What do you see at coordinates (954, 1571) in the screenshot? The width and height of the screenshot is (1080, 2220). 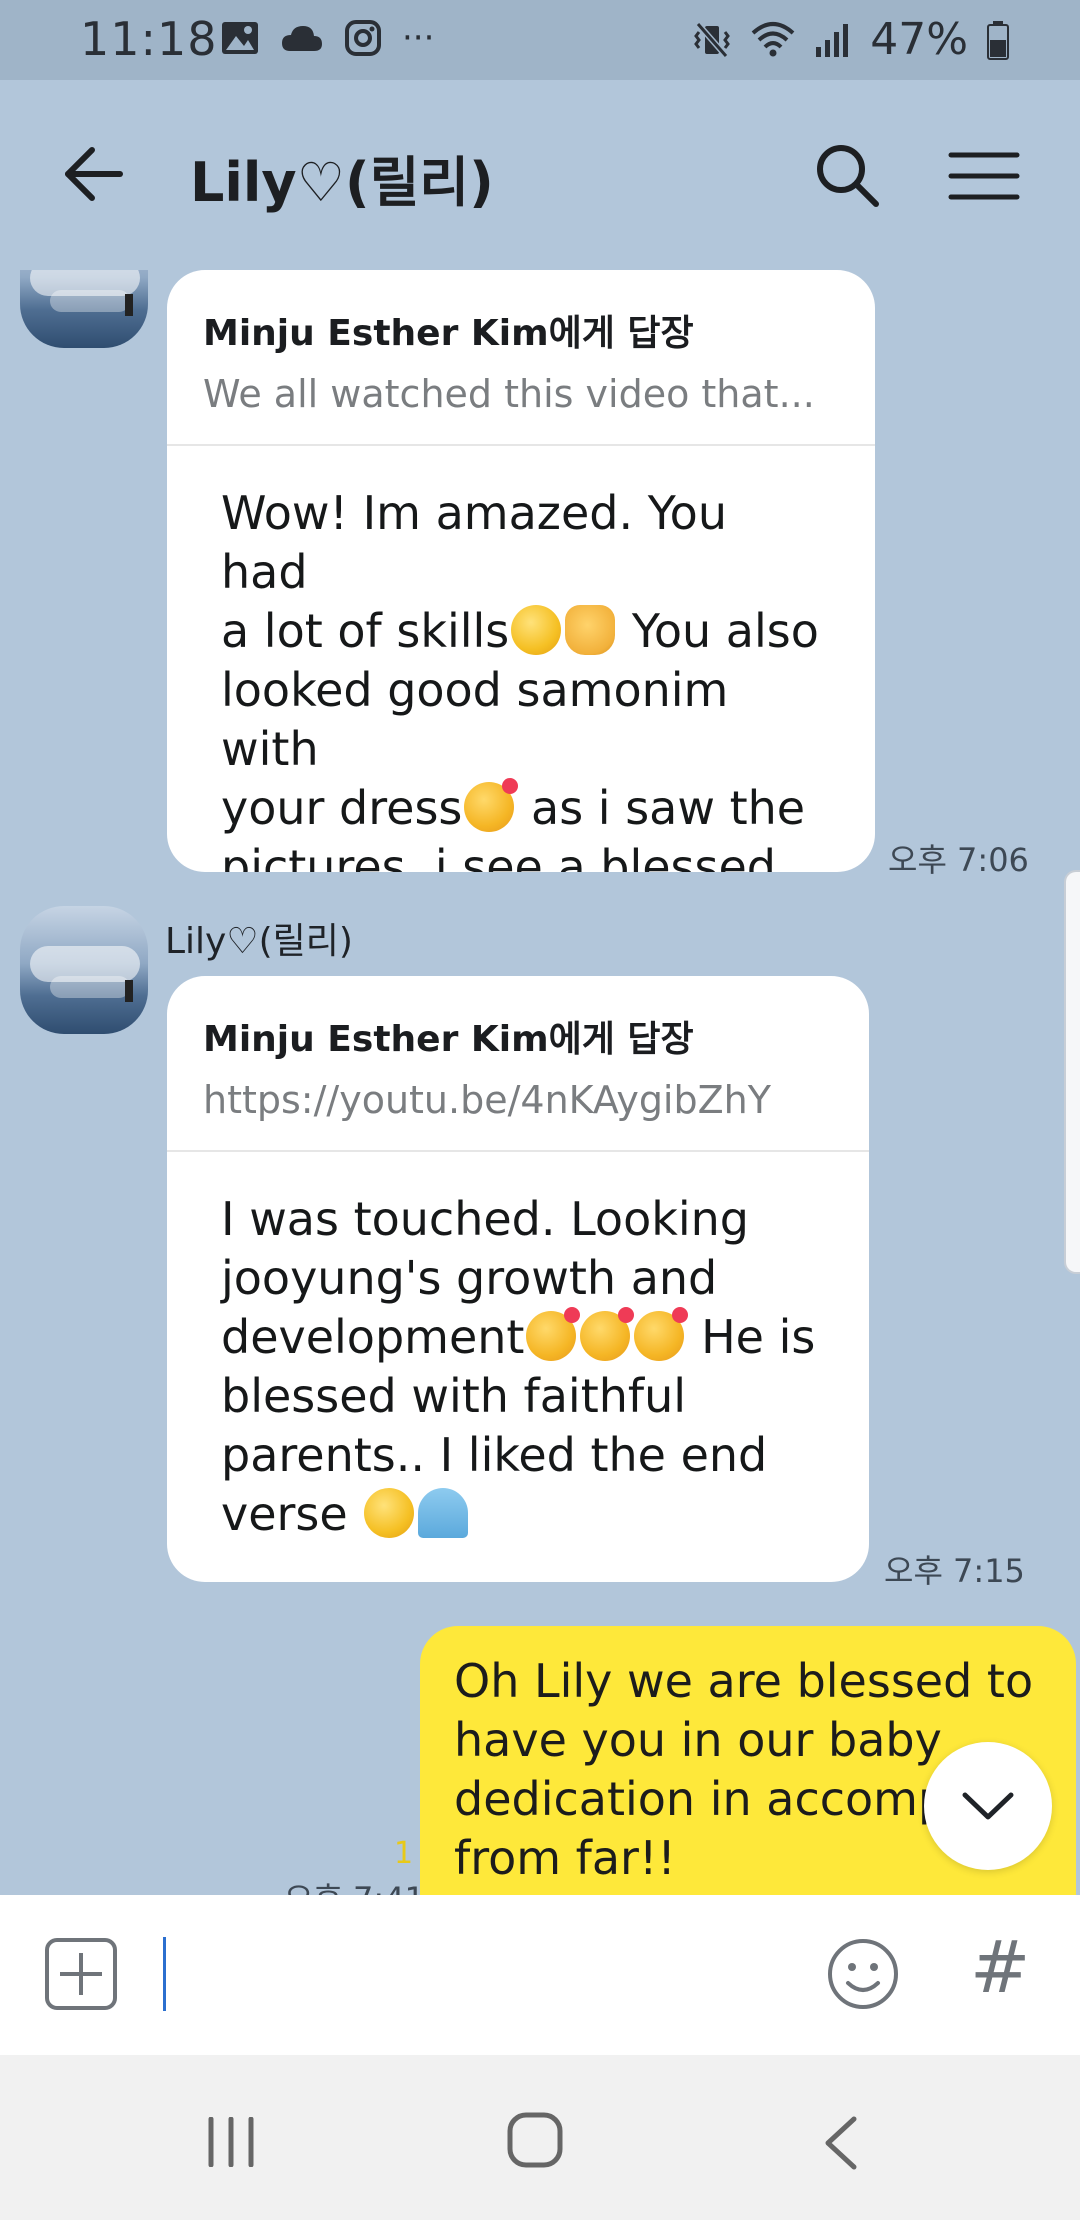 I see `message-time: 오후 7:15` at bounding box center [954, 1571].